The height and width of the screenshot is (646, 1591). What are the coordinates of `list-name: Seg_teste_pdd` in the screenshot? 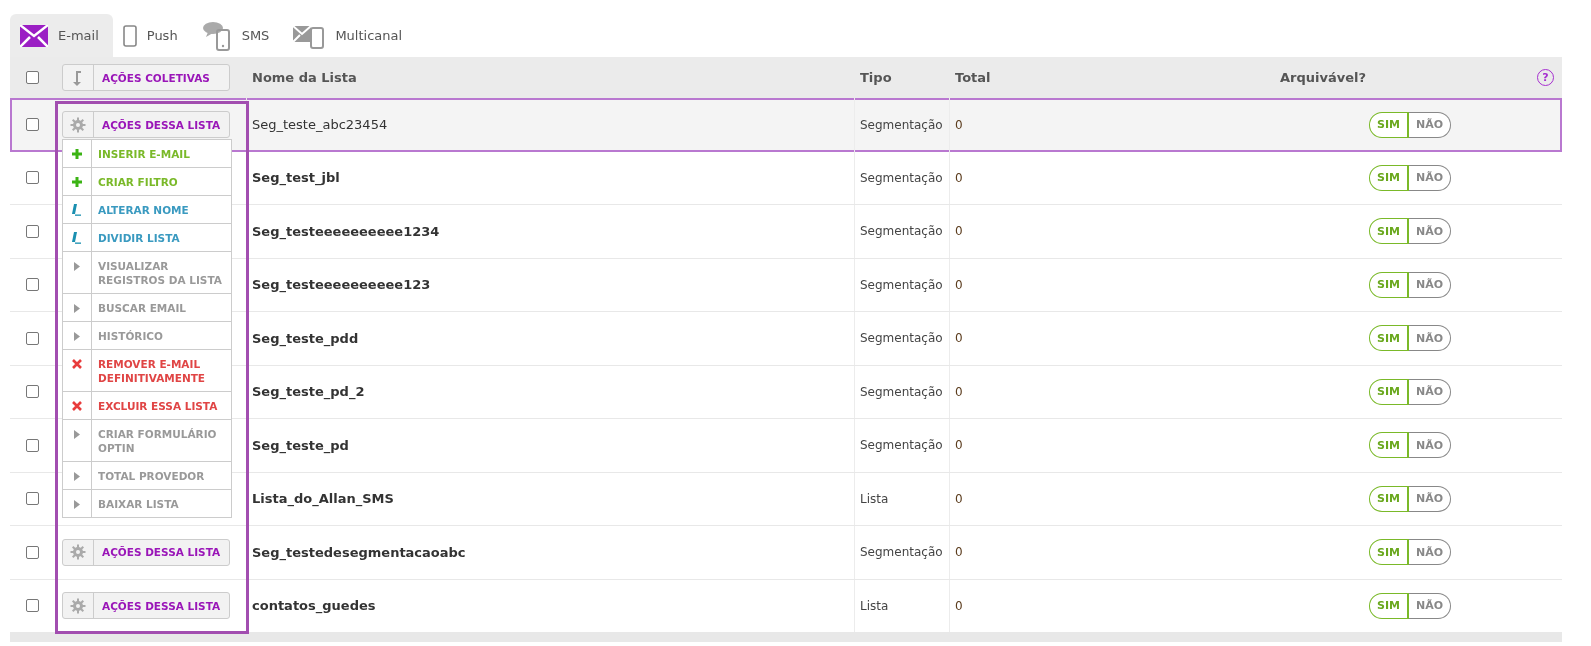 It's located at (305, 338).